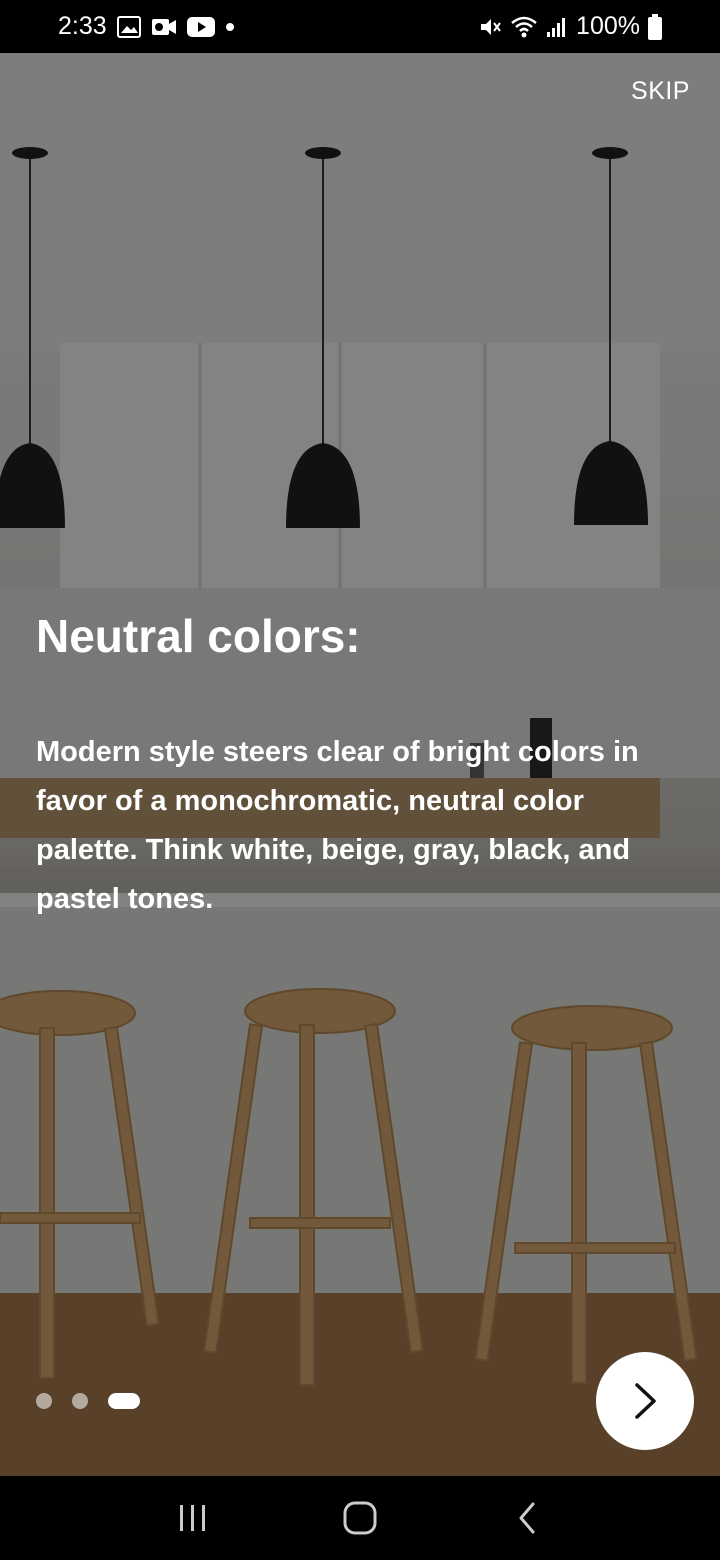 The image size is (720, 1560). I want to click on page-indicator, so click(88, 1401).